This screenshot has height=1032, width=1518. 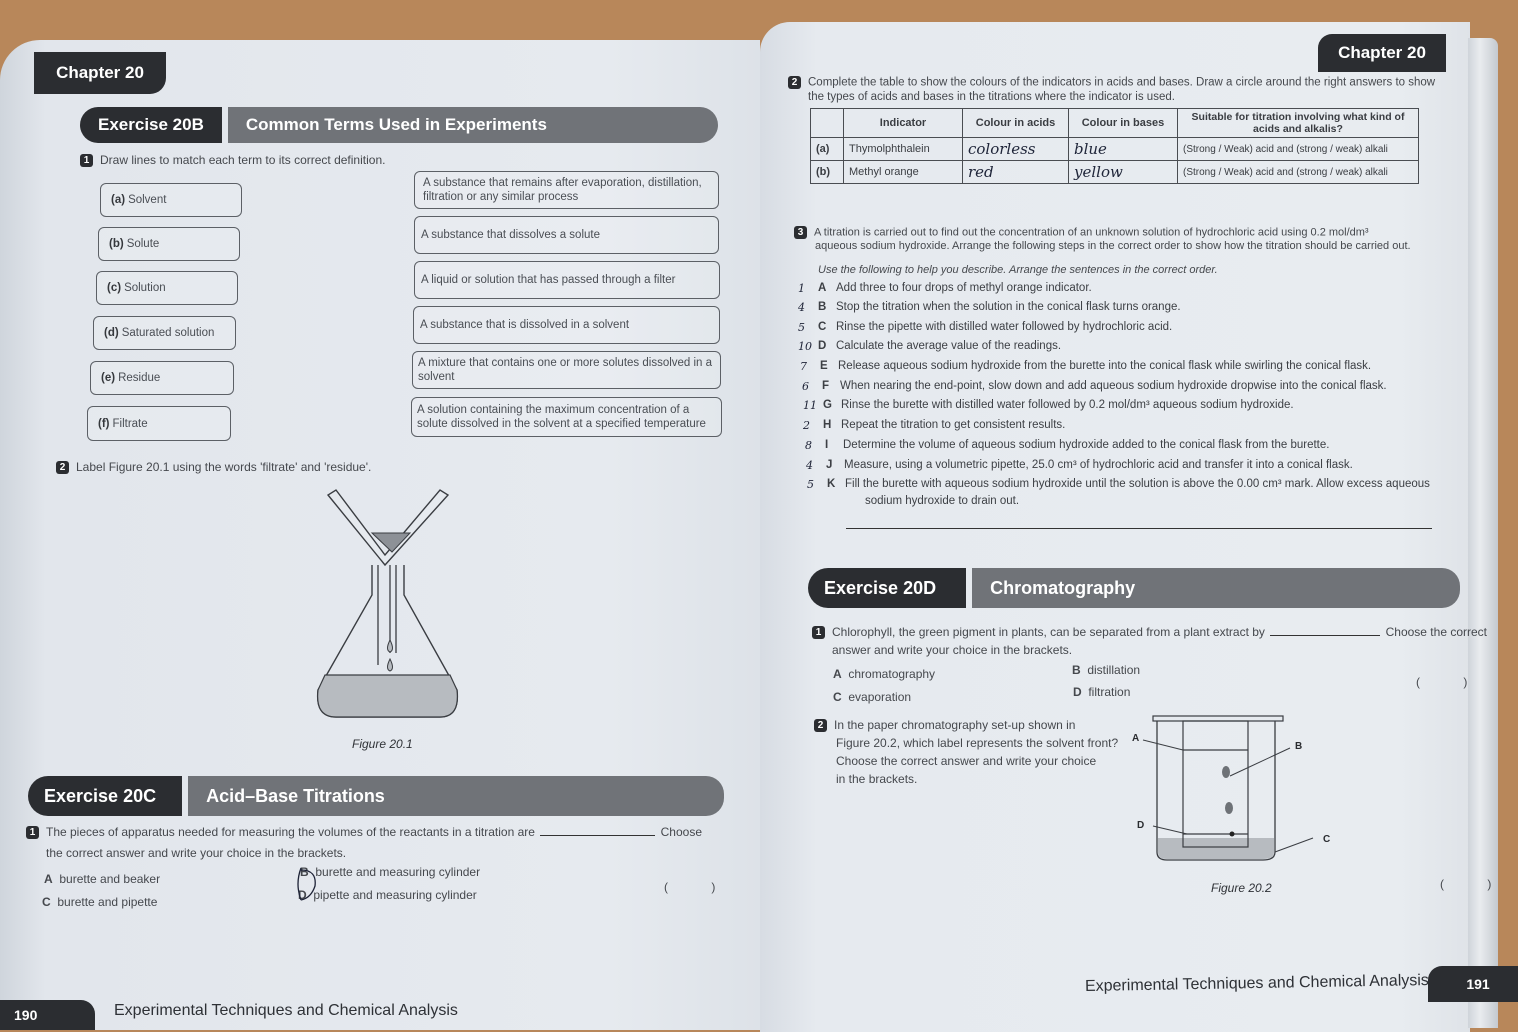 What do you see at coordinates (808, 445) in the screenshot?
I see `handwritten-order-mark: 8` at bounding box center [808, 445].